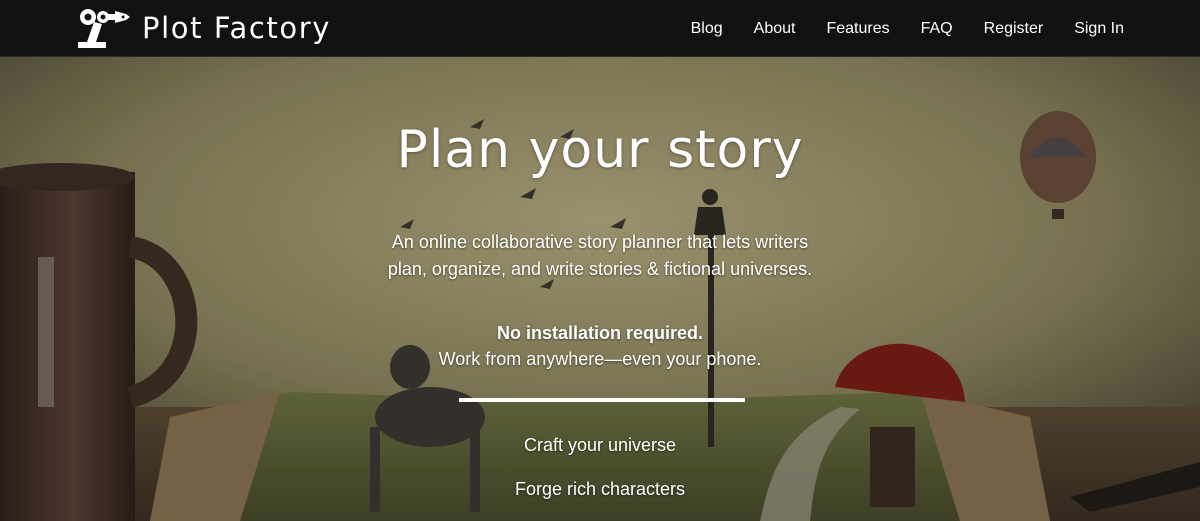 The width and height of the screenshot is (1200, 521). I want to click on nav-link-about: About, so click(775, 29).